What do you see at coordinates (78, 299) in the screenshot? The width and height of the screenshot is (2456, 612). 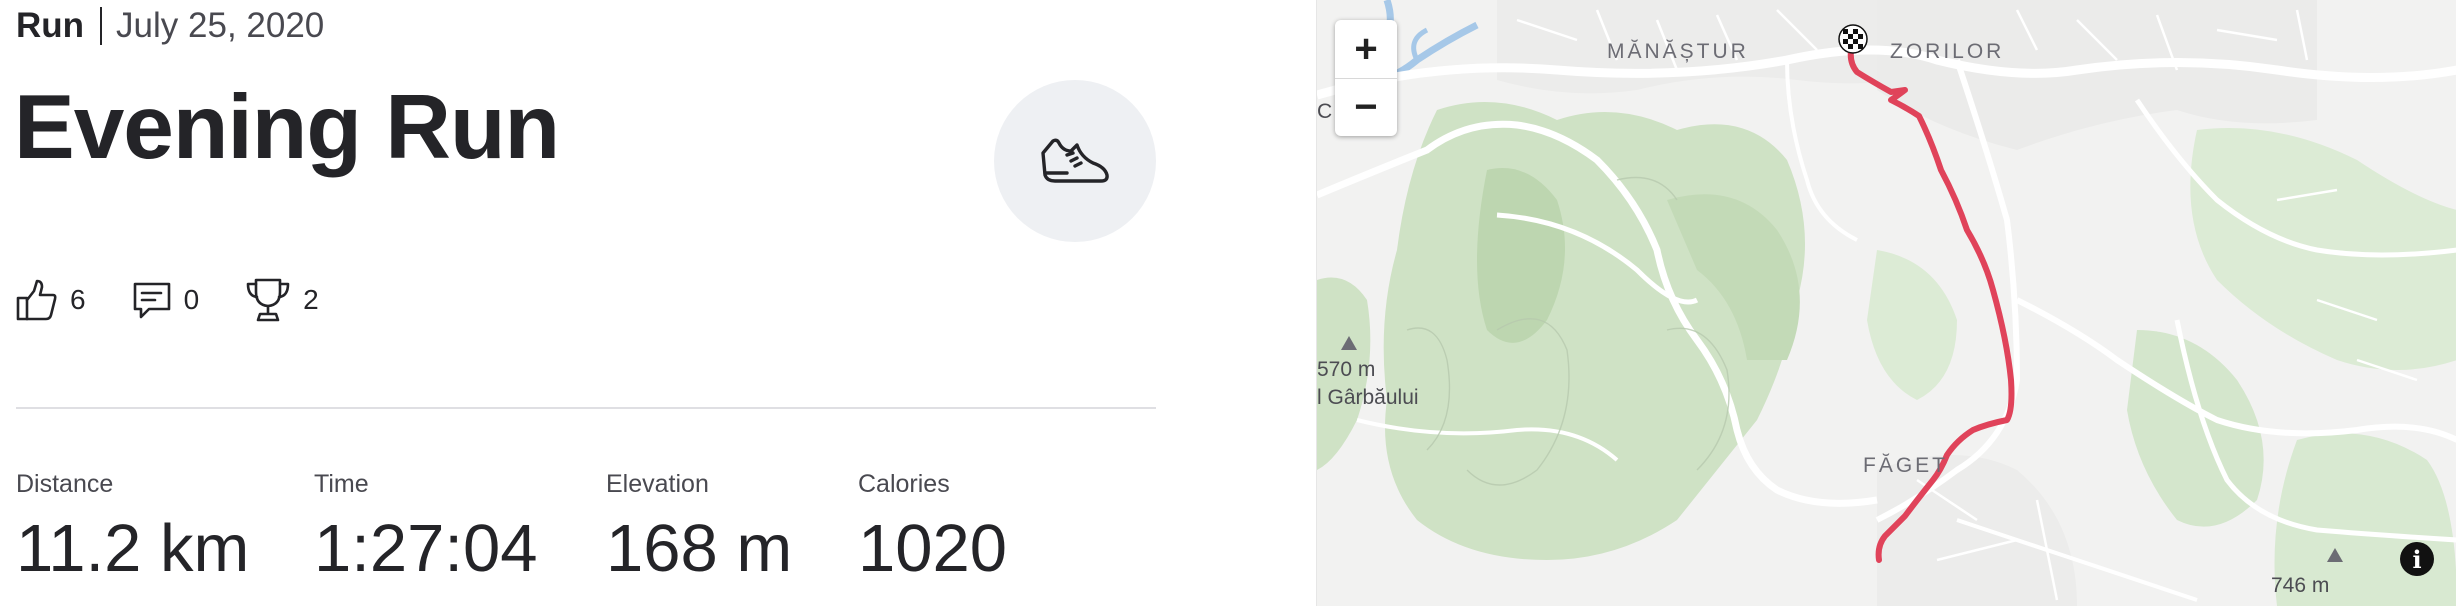 I see `kudos-count: 6` at bounding box center [78, 299].